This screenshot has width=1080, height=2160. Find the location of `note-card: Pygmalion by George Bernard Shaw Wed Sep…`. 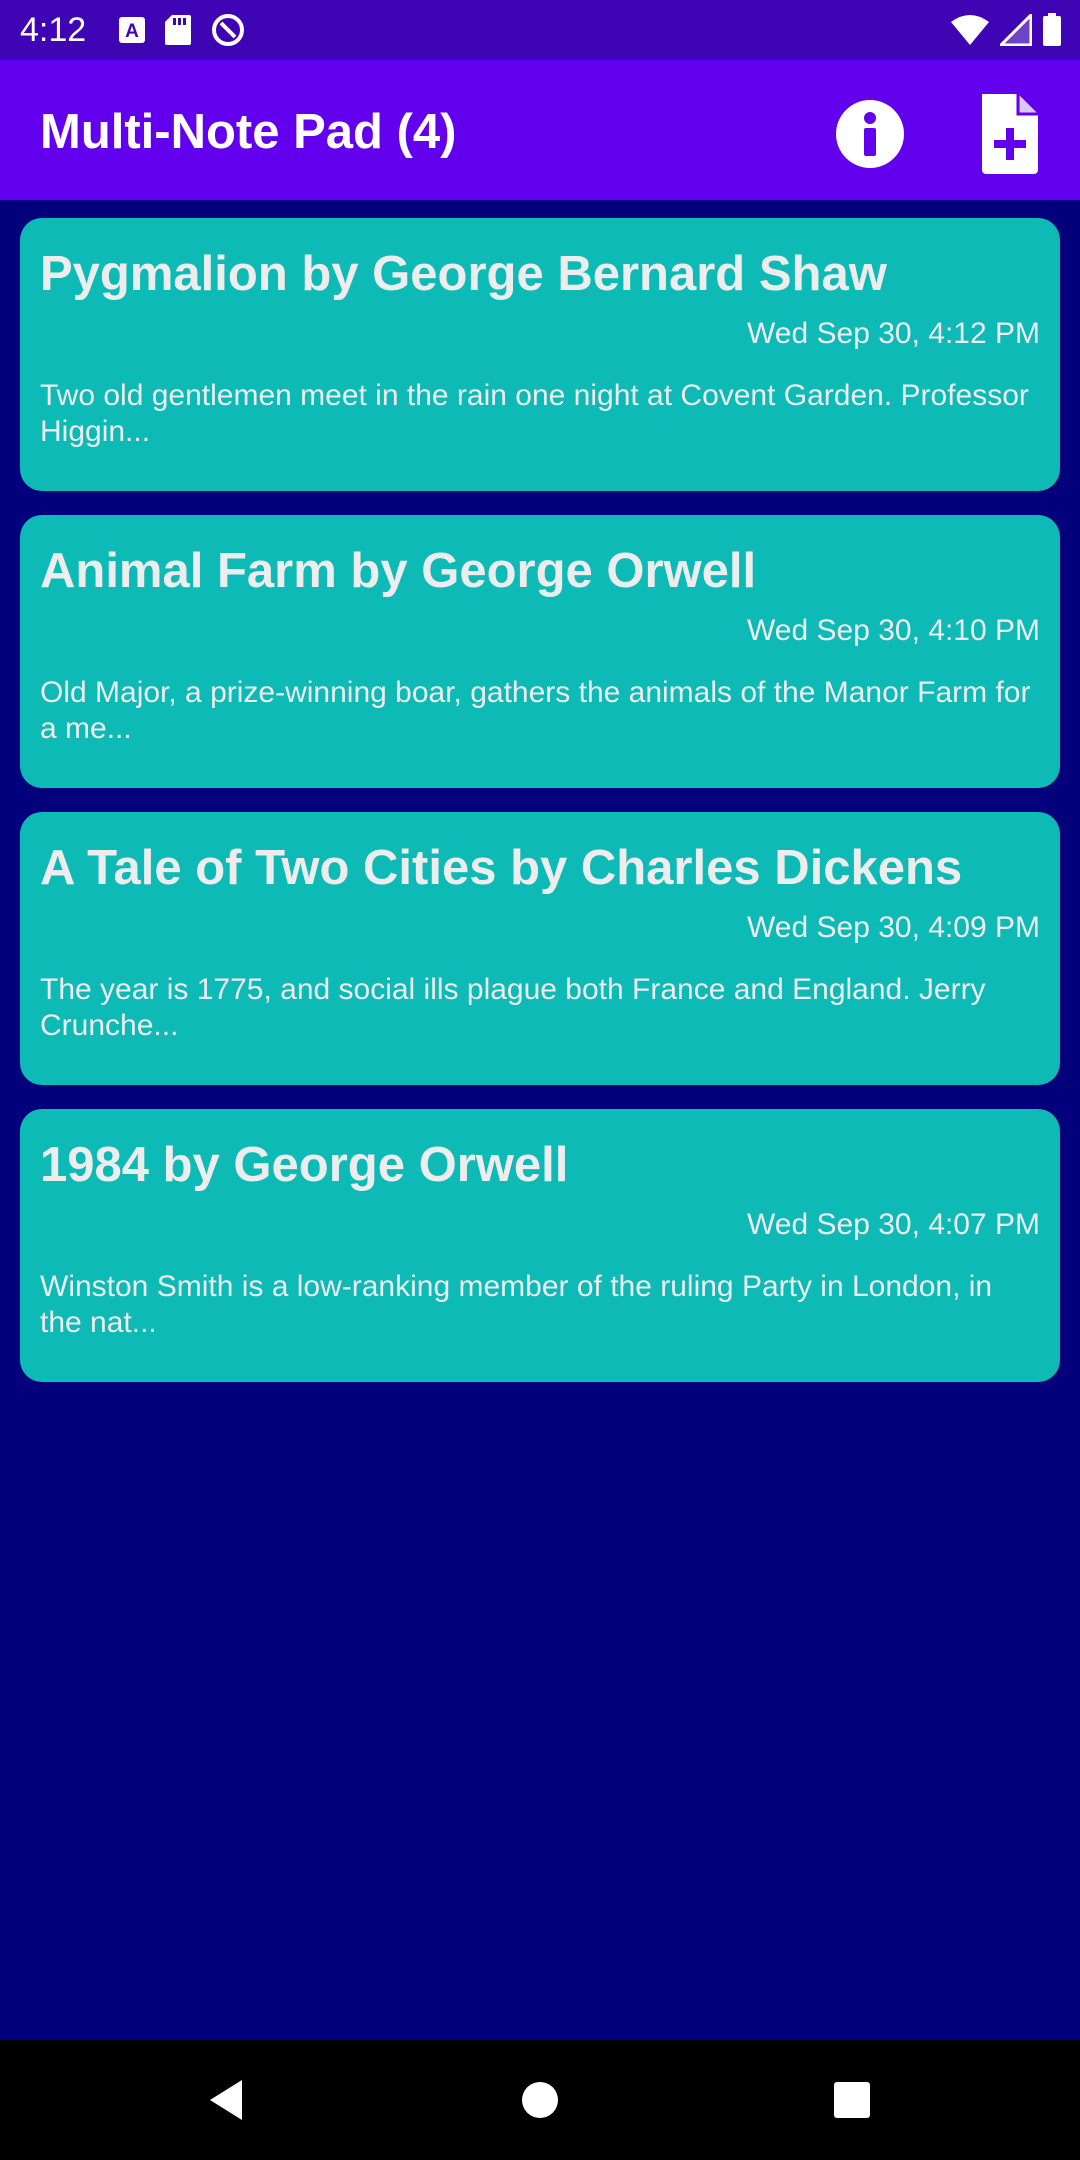

note-card: Pygmalion by George Bernard Shaw Wed Sep… is located at coordinates (540, 354).